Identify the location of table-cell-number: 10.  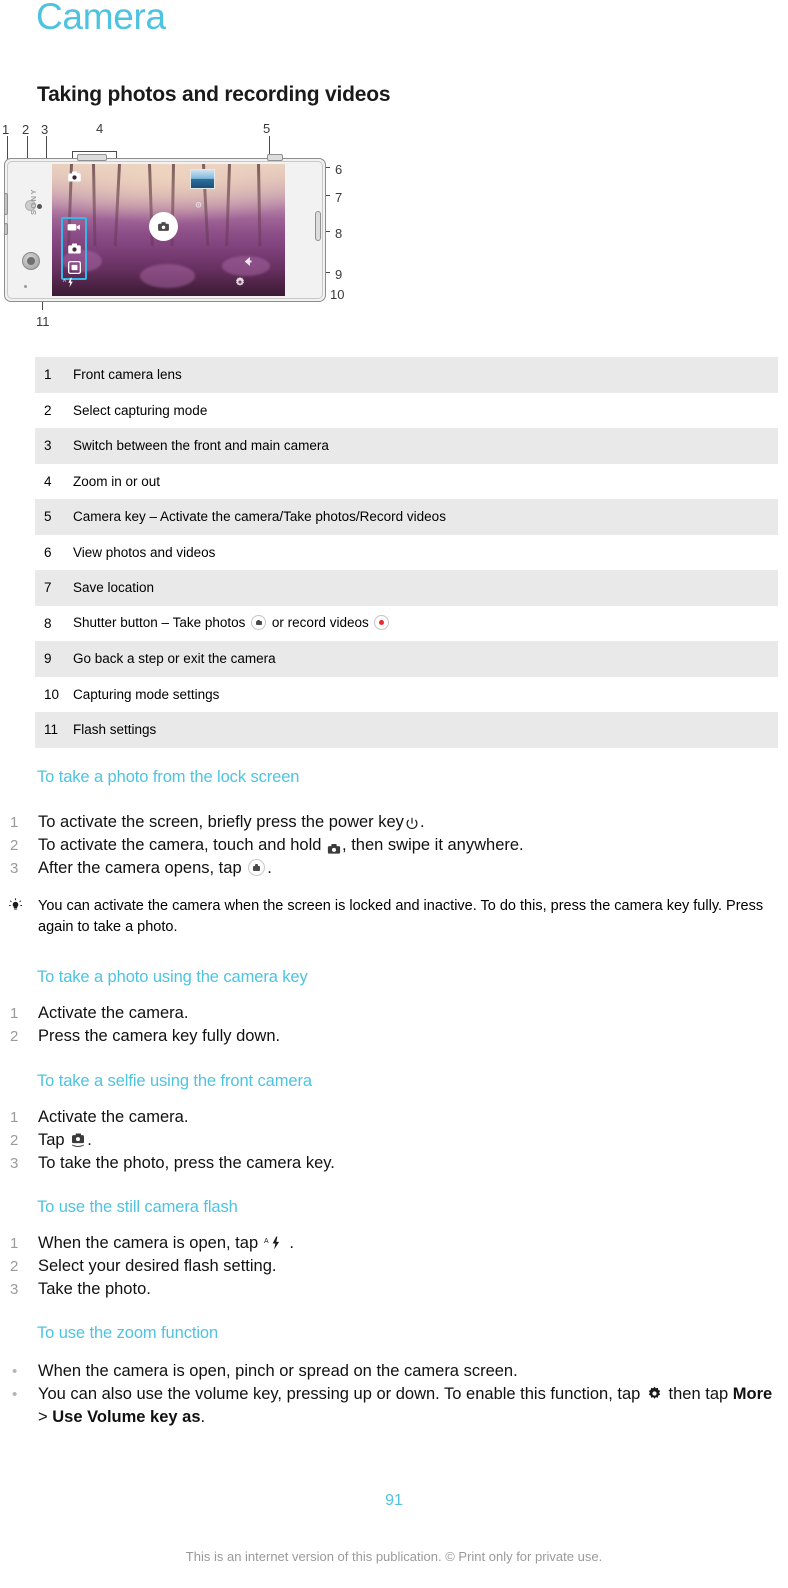
(52, 694).